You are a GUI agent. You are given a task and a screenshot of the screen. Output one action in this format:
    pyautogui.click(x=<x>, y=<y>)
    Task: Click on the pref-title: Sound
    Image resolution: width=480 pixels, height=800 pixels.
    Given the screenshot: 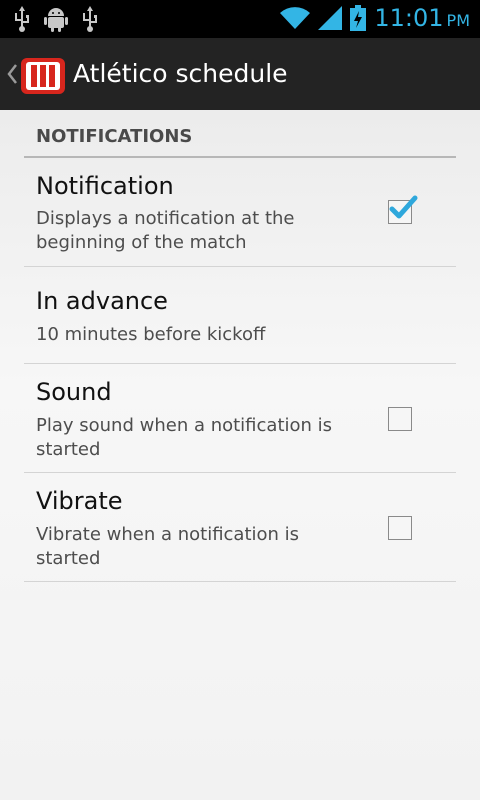 What is the action you would take?
    pyautogui.click(x=74, y=392)
    